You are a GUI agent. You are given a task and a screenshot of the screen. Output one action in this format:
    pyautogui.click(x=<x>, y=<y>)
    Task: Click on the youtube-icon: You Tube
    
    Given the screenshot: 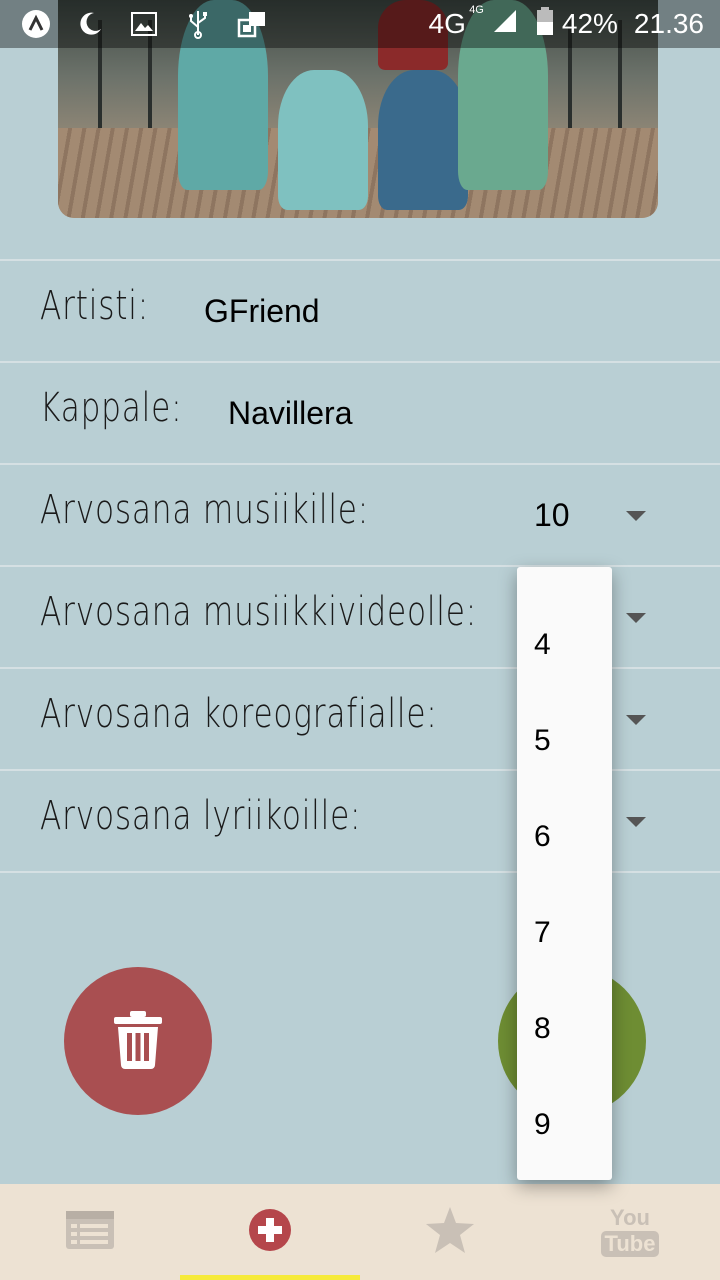 What is the action you would take?
    pyautogui.click(x=630, y=1232)
    